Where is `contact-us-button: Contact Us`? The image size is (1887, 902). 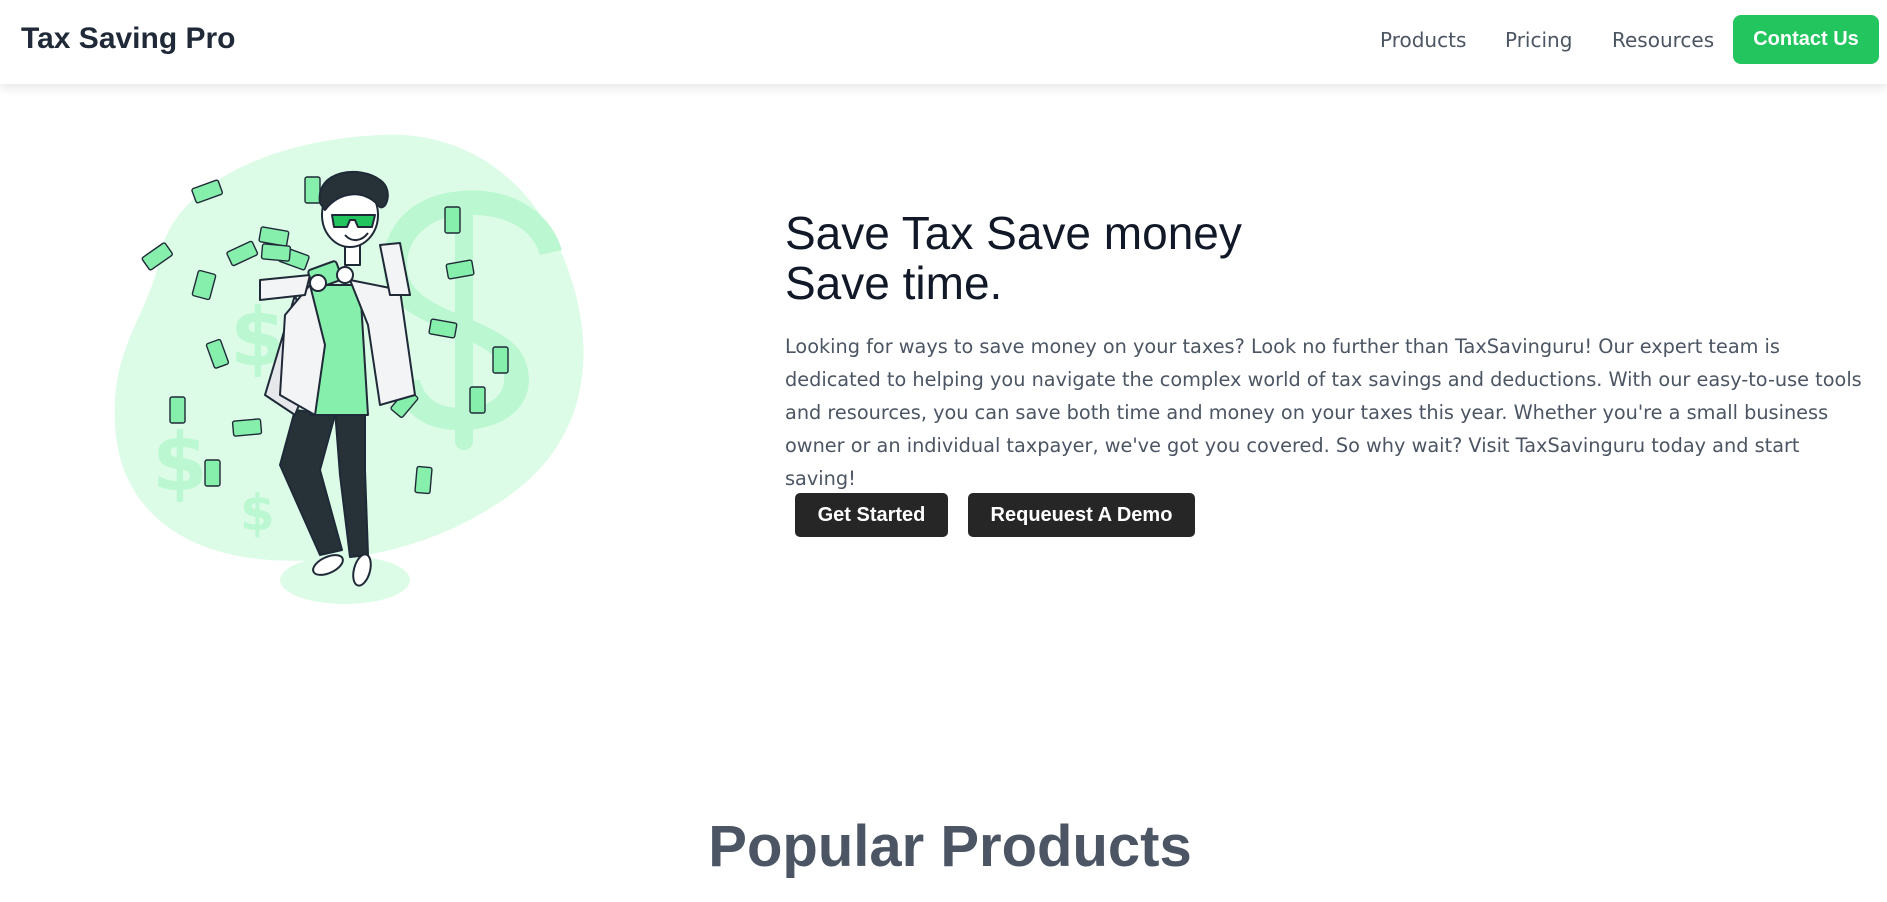
contact-us-button: Contact Us is located at coordinates (1806, 39).